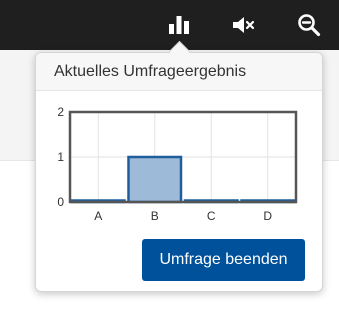  Describe the element at coordinates (150, 71) in the screenshot. I see `popover-title: Aktuelles Umfrageergebnis` at that location.